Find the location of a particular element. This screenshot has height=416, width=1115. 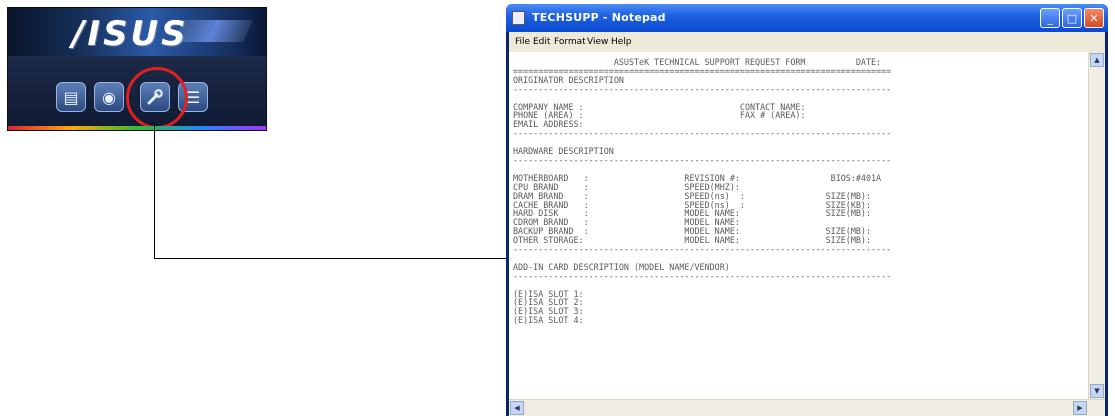

menu-view: View is located at coordinates (597, 42).